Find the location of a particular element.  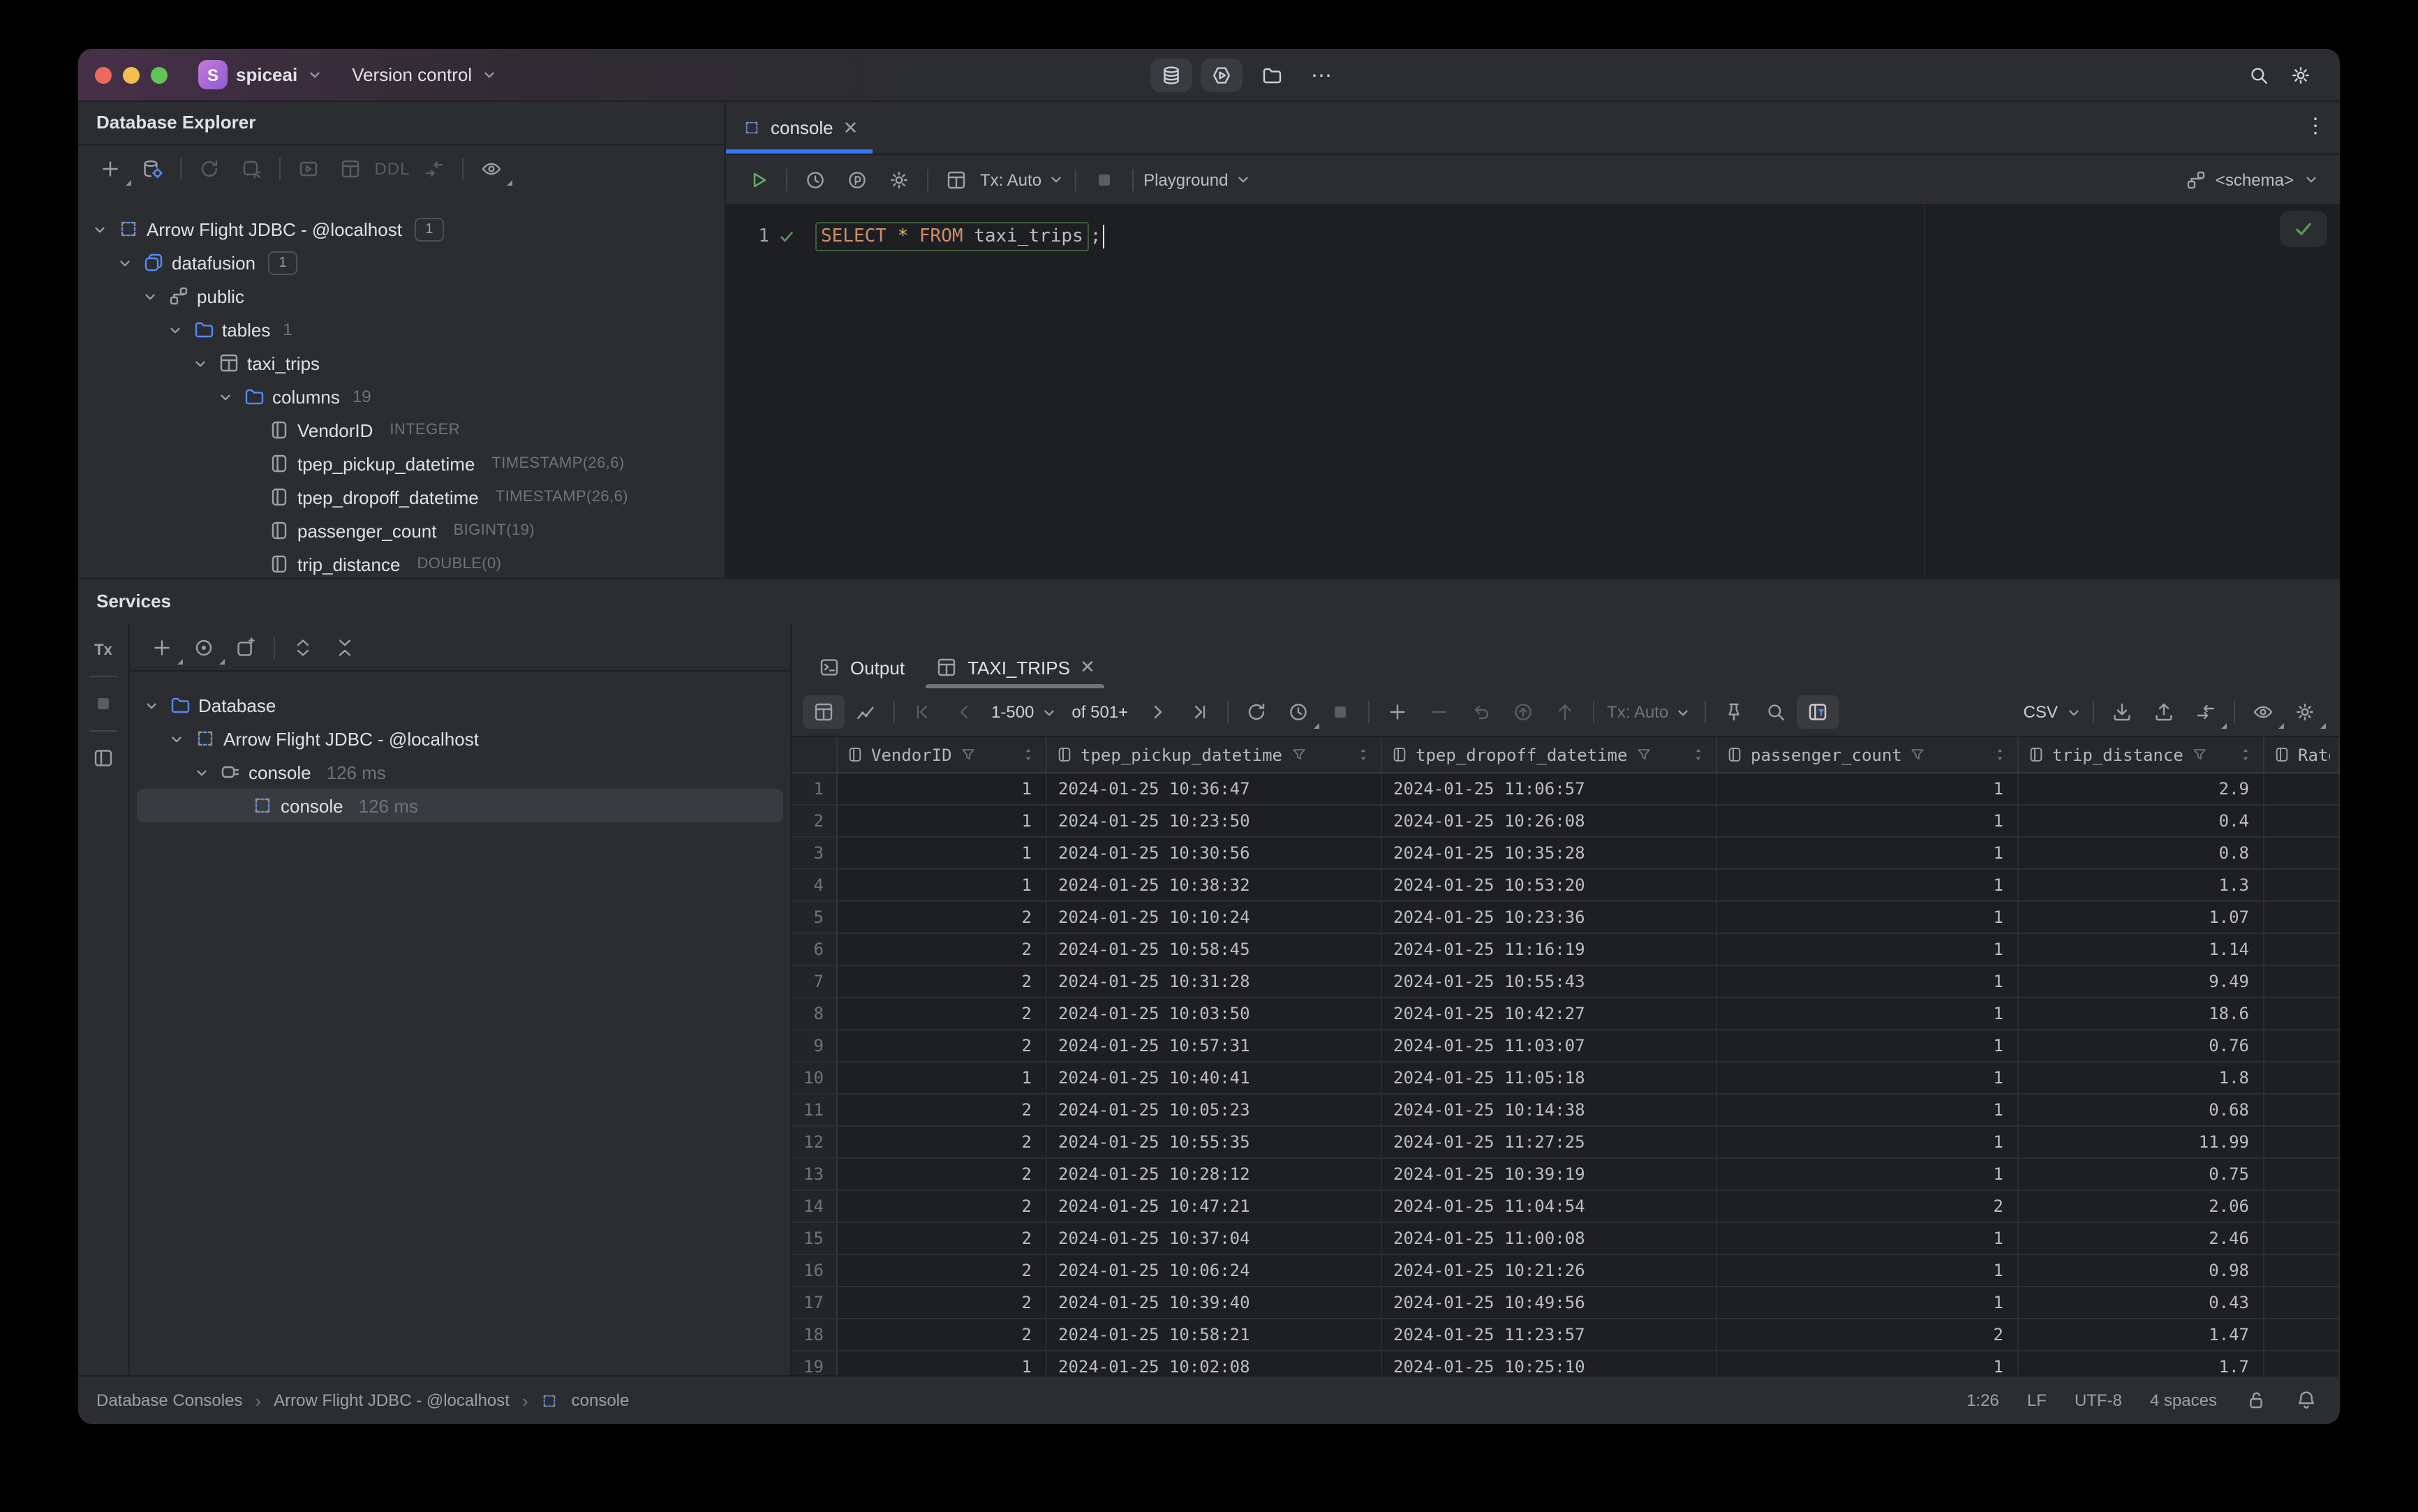

delete-row-button is located at coordinates (1439, 712).